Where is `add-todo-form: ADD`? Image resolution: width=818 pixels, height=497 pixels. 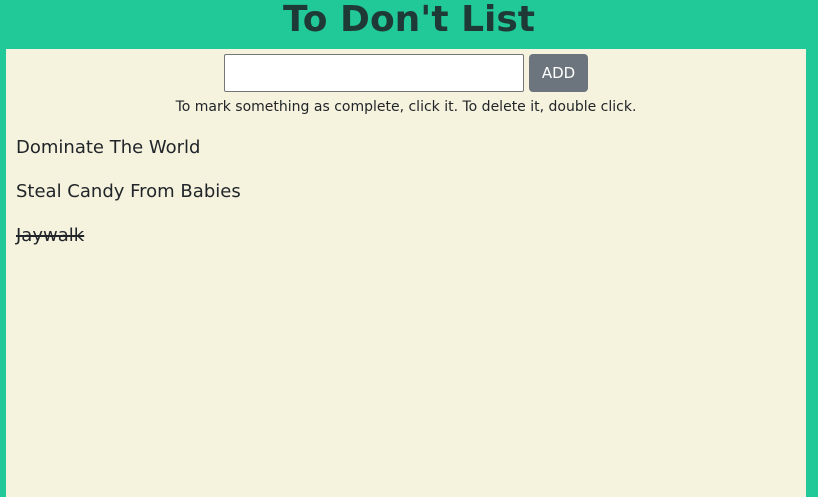
add-todo-form: ADD is located at coordinates (406, 73).